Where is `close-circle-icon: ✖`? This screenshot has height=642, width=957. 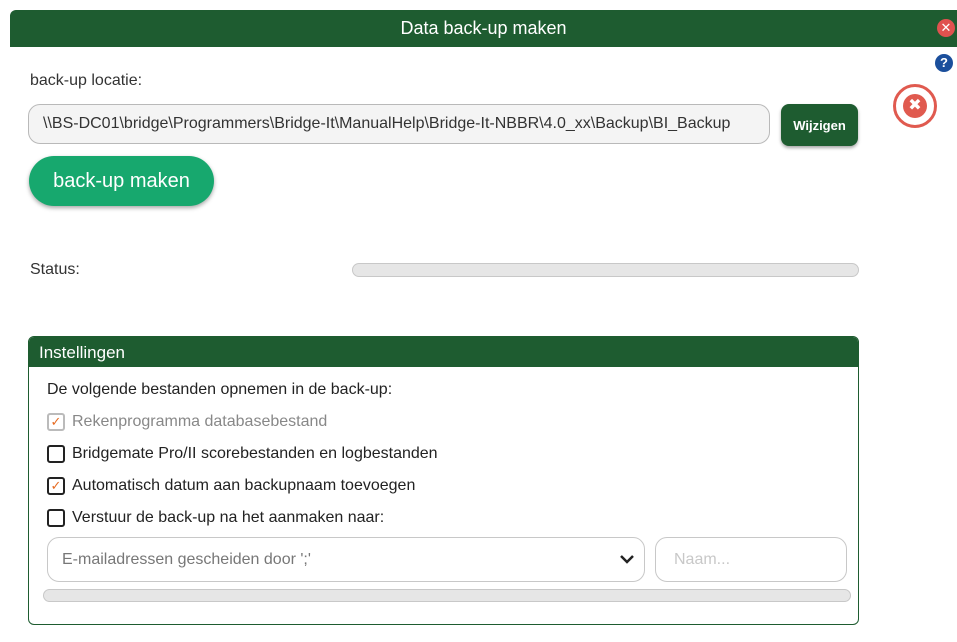 close-circle-icon: ✖ is located at coordinates (915, 106).